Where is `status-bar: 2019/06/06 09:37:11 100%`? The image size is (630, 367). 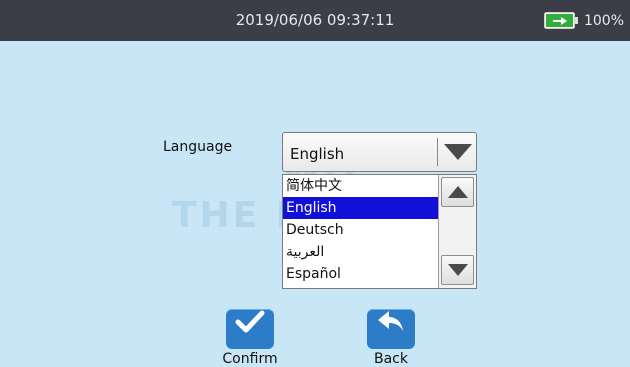
status-bar: 2019/06/06 09:37:11 100% is located at coordinates (315, 20).